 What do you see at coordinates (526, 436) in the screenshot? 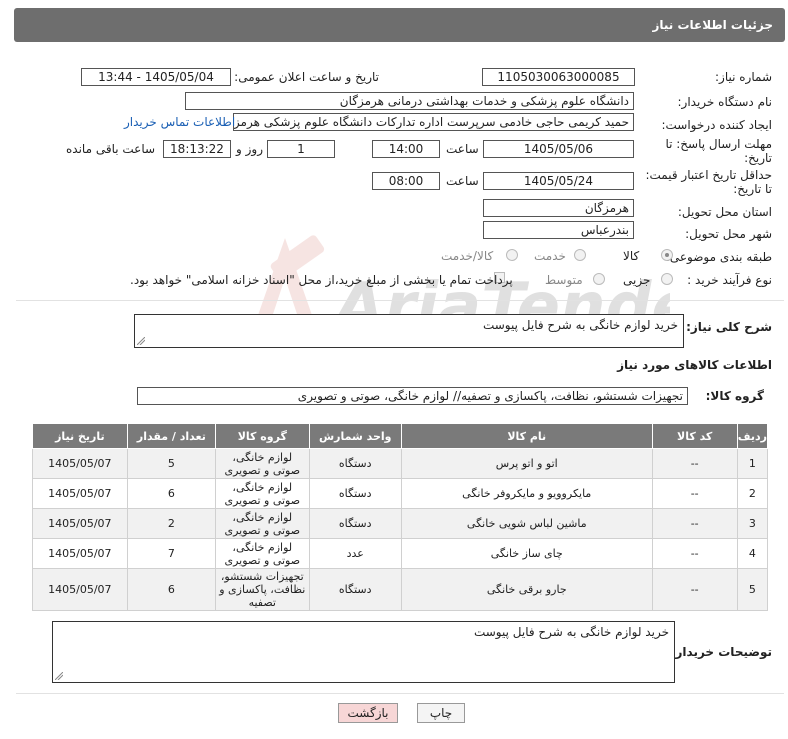
I see `header-item-name: نام کالا` at bounding box center [526, 436].